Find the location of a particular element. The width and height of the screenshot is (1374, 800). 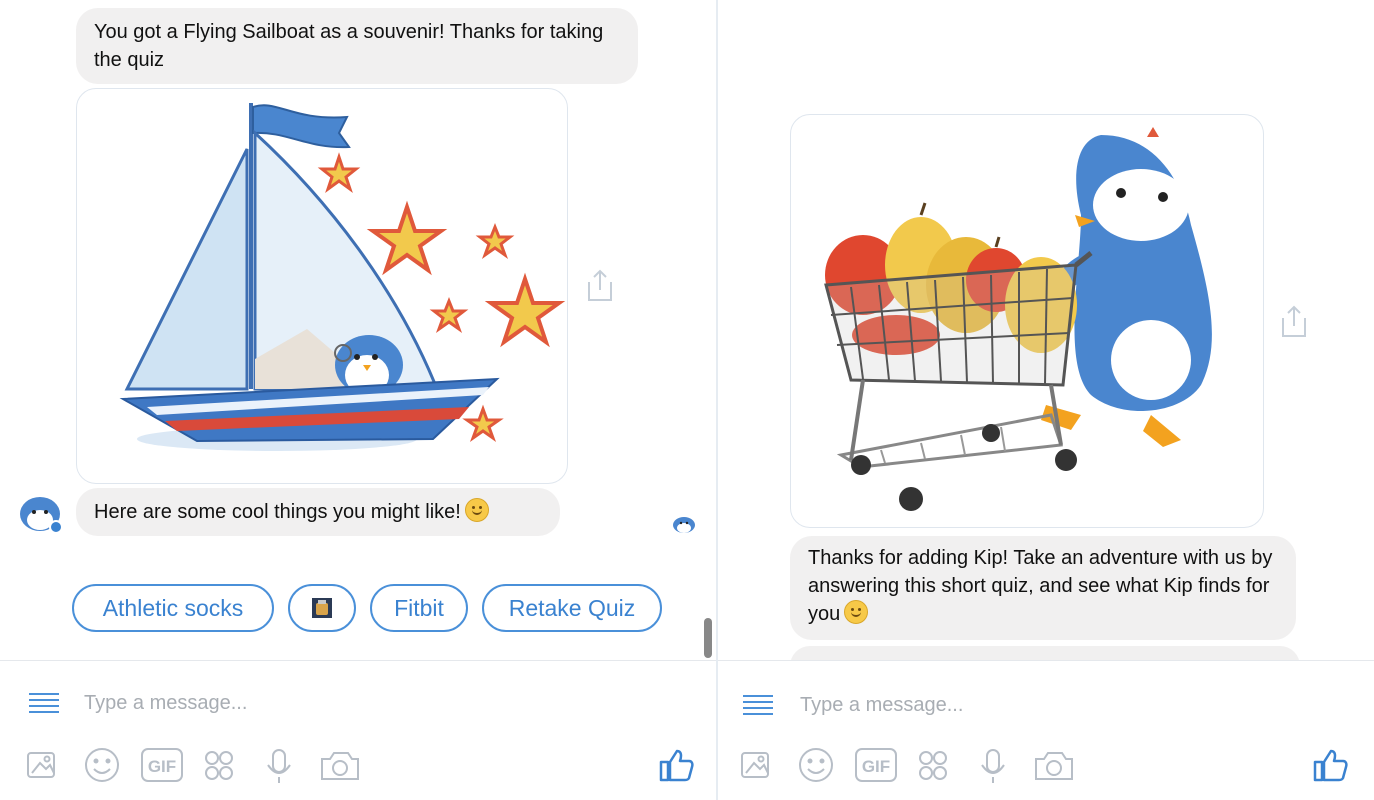

penguin-avatar-icon is located at coordinates (41, 515).